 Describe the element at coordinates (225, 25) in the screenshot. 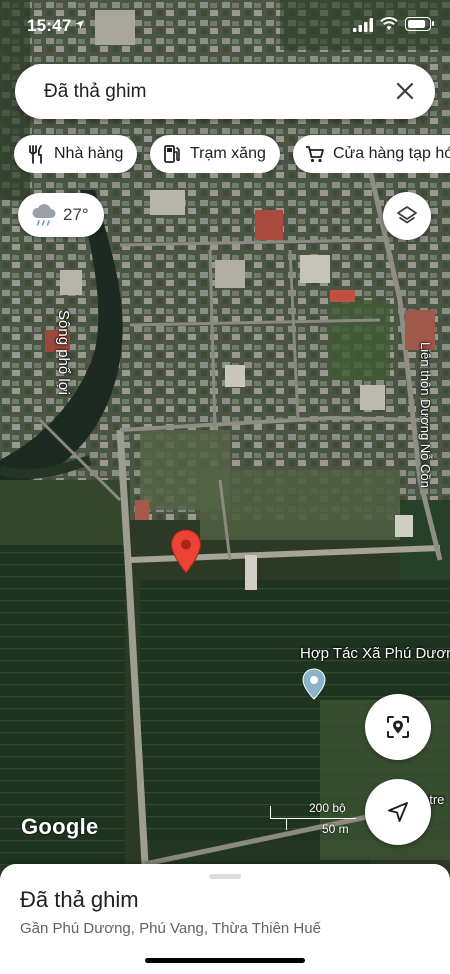

I see `status-bar: 15:47` at that location.